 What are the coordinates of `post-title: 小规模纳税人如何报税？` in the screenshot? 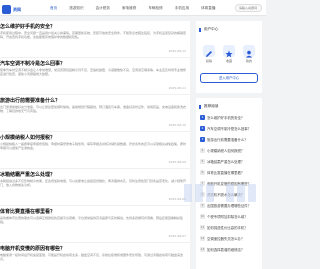 It's located at (27, 137).